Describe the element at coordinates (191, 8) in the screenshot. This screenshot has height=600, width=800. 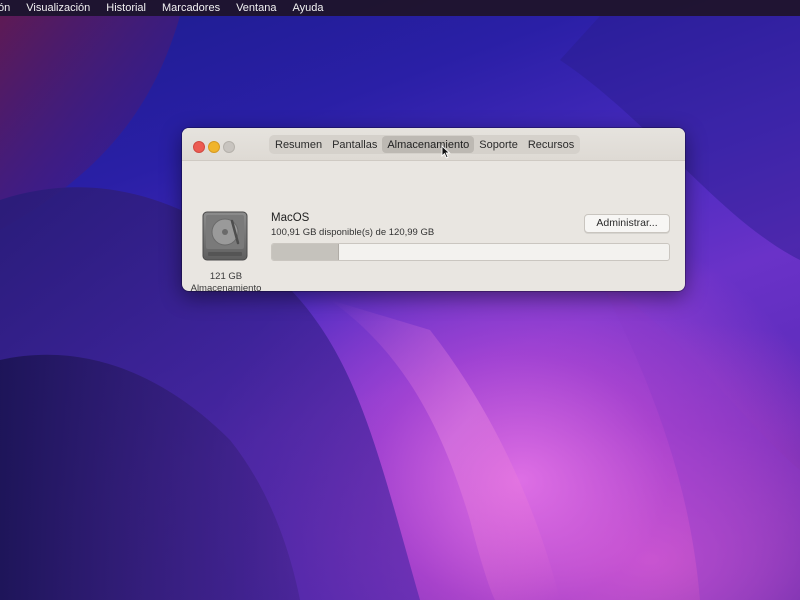
I see `menu-item-marcadores: Marcadores` at that location.